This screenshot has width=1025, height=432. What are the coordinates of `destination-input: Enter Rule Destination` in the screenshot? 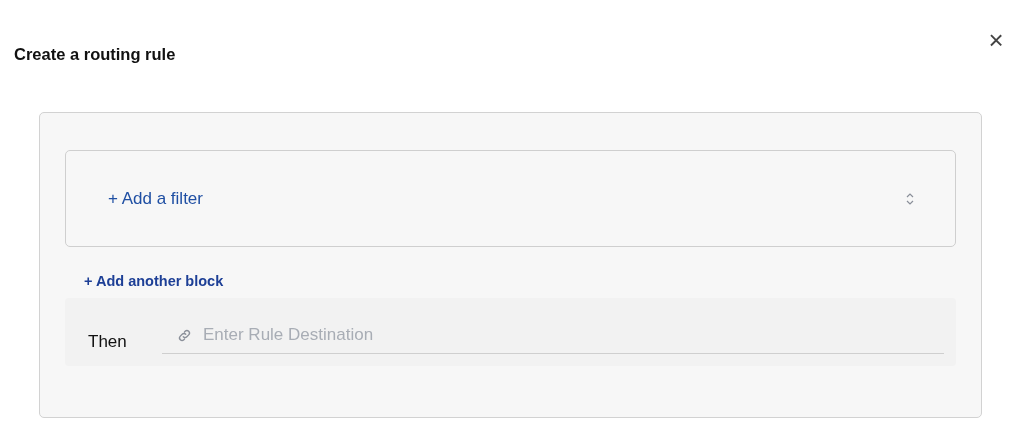 It's located at (553, 335).